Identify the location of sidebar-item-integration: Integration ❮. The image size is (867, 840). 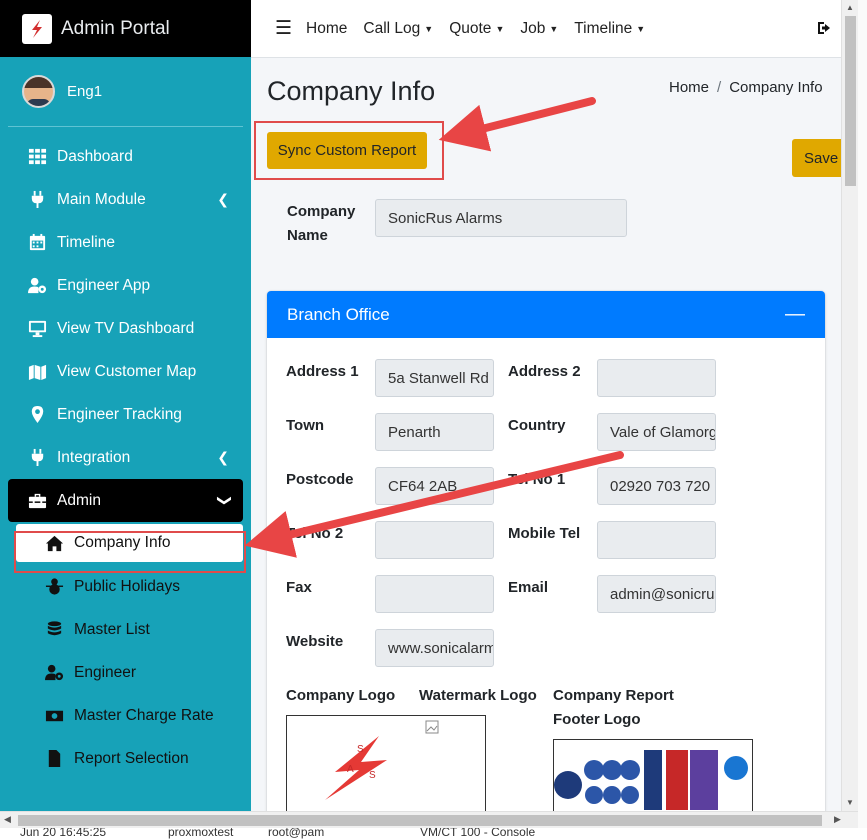
(125, 457).